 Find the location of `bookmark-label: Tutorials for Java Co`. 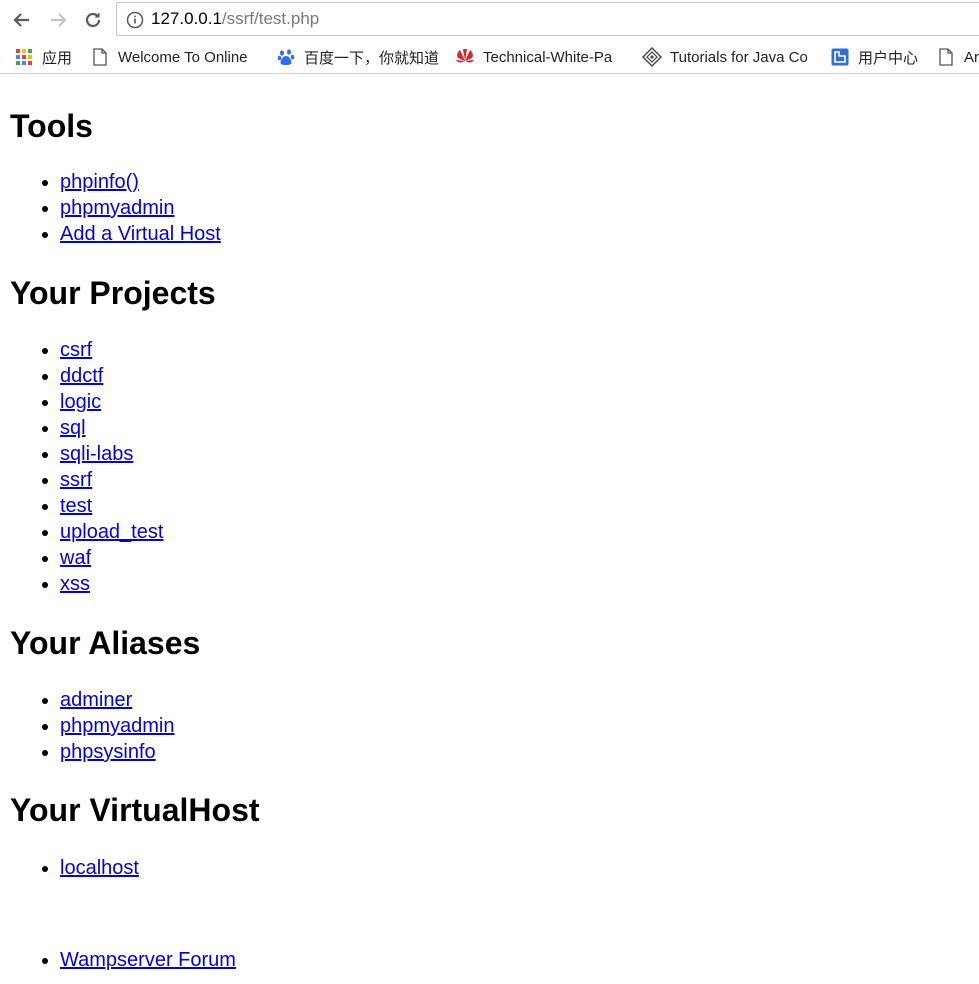

bookmark-label: Tutorials for Java Co is located at coordinates (739, 57).